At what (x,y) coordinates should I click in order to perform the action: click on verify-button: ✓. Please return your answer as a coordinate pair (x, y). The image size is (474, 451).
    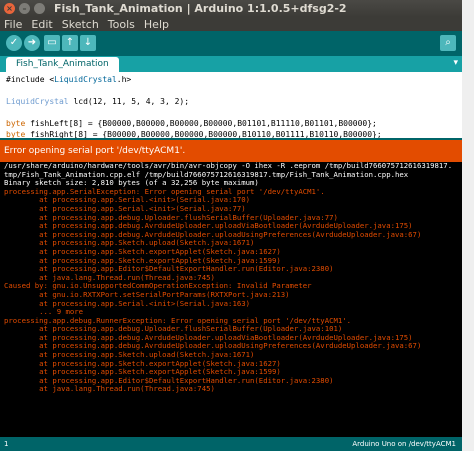
    Looking at the image, I should click on (14, 43).